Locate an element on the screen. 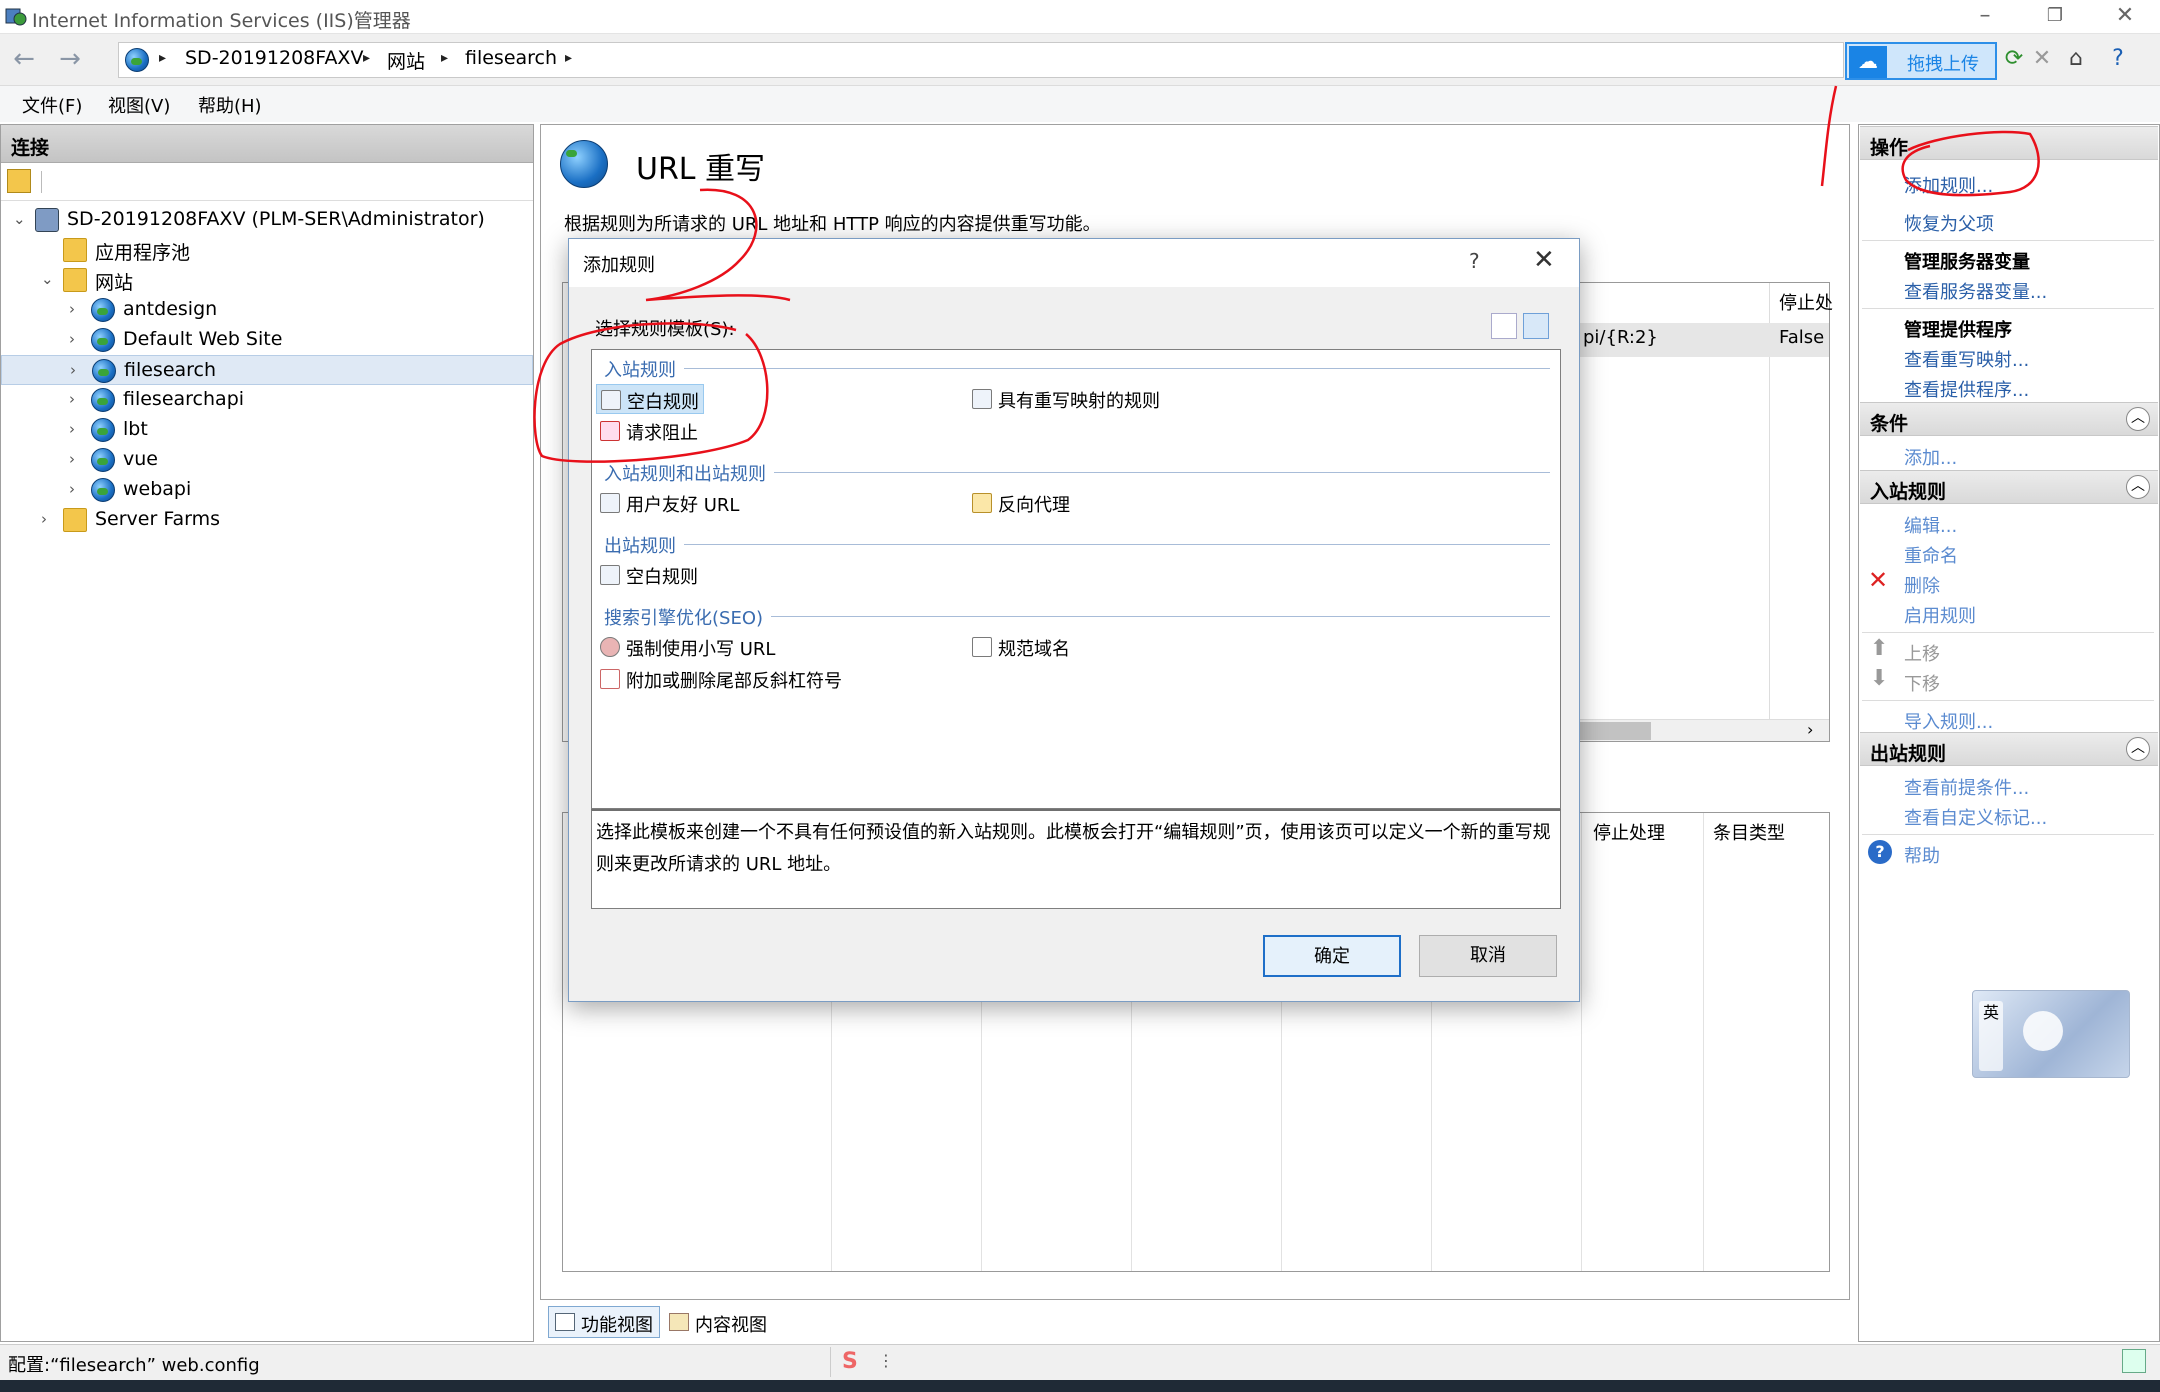 Image resolution: width=2160 pixels, height=1392 pixels. template-reverse-proxy: 反向代理 is located at coordinates (1021, 503).